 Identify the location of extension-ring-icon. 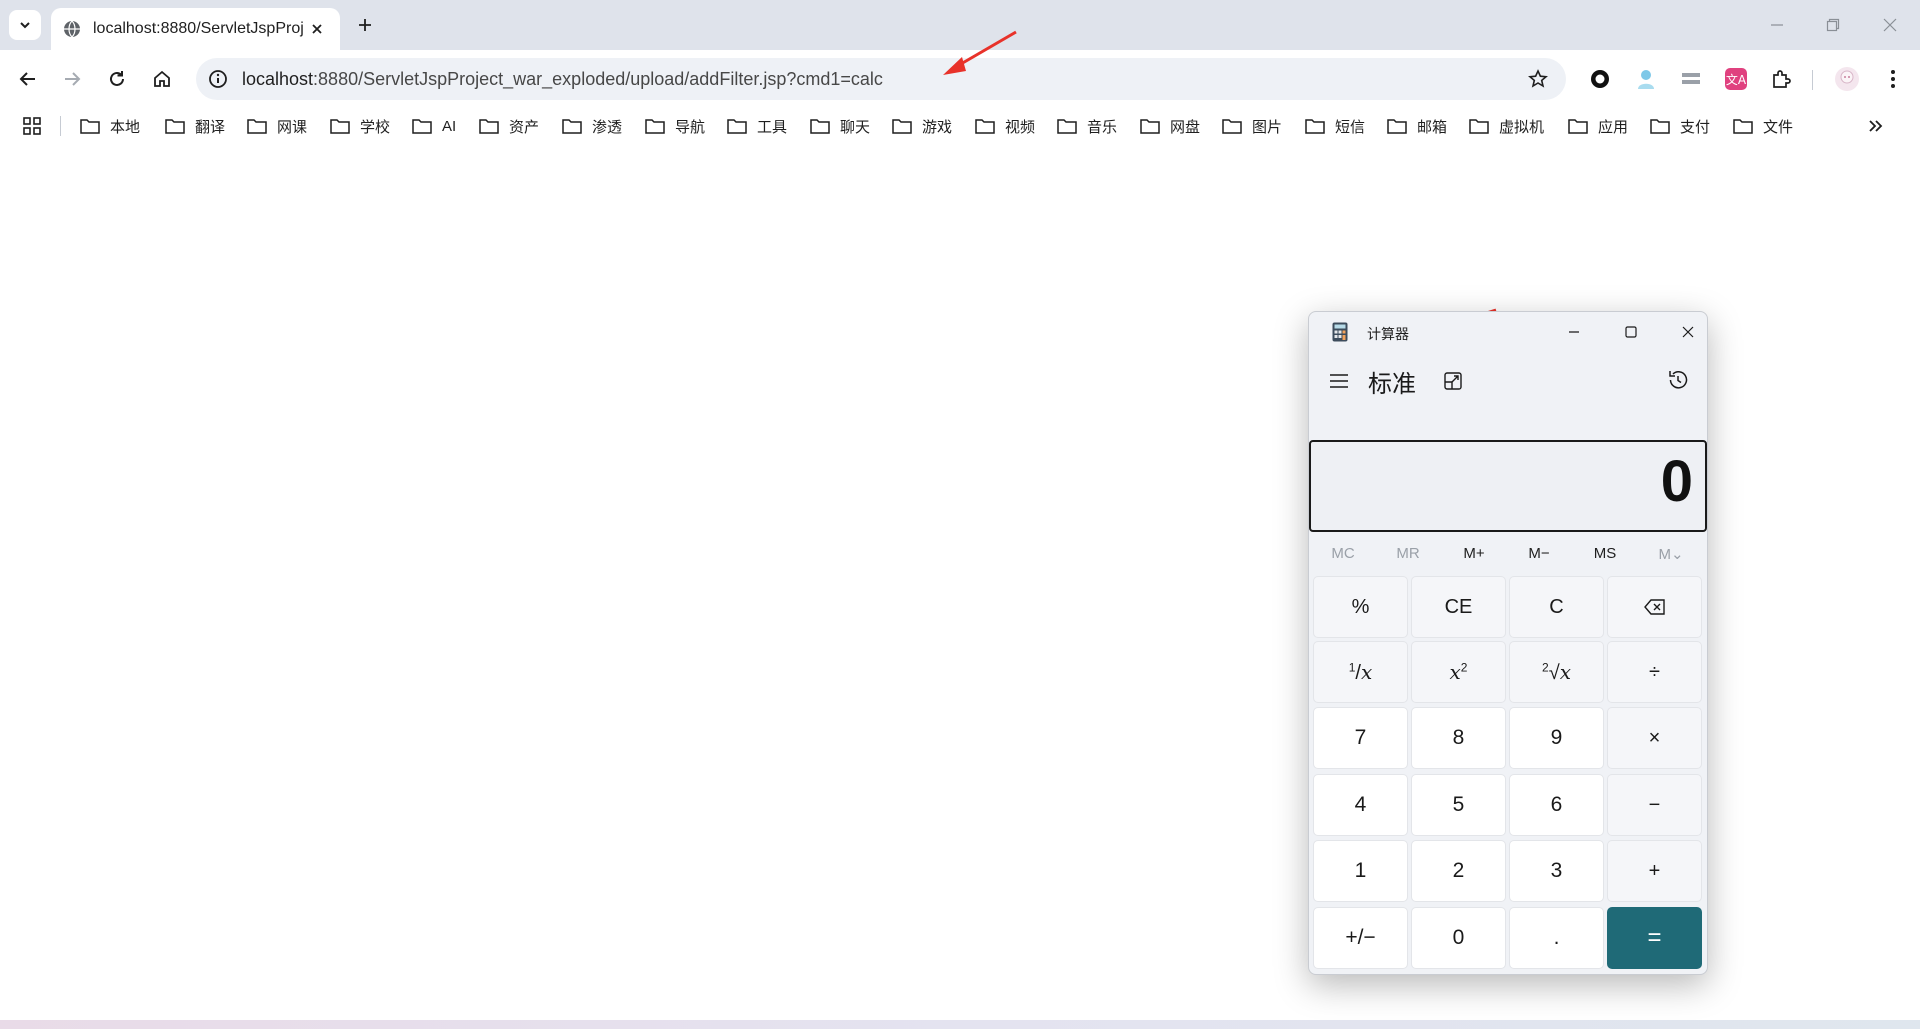
(1600, 79).